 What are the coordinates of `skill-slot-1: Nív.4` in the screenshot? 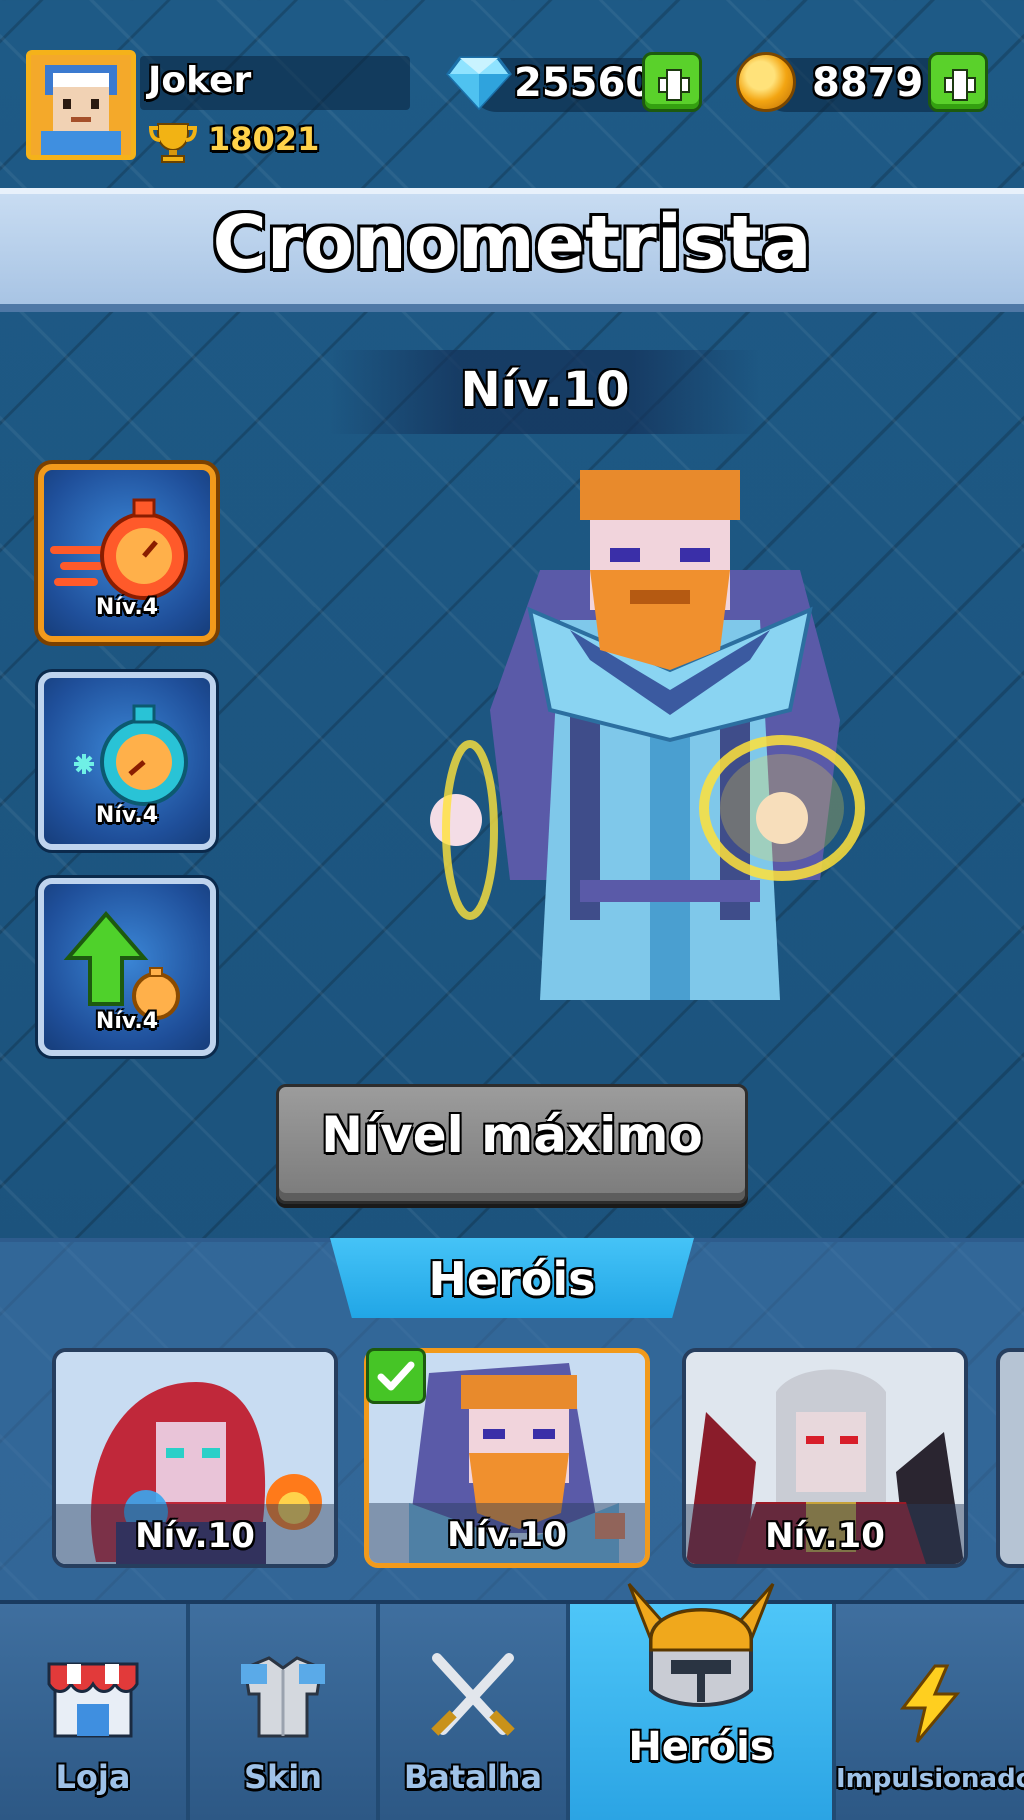 It's located at (127, 553).